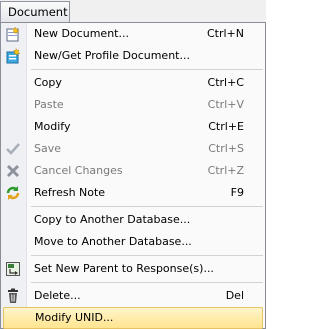  I want to click on menu-item-label: Refresh Note, so click(70, 192).